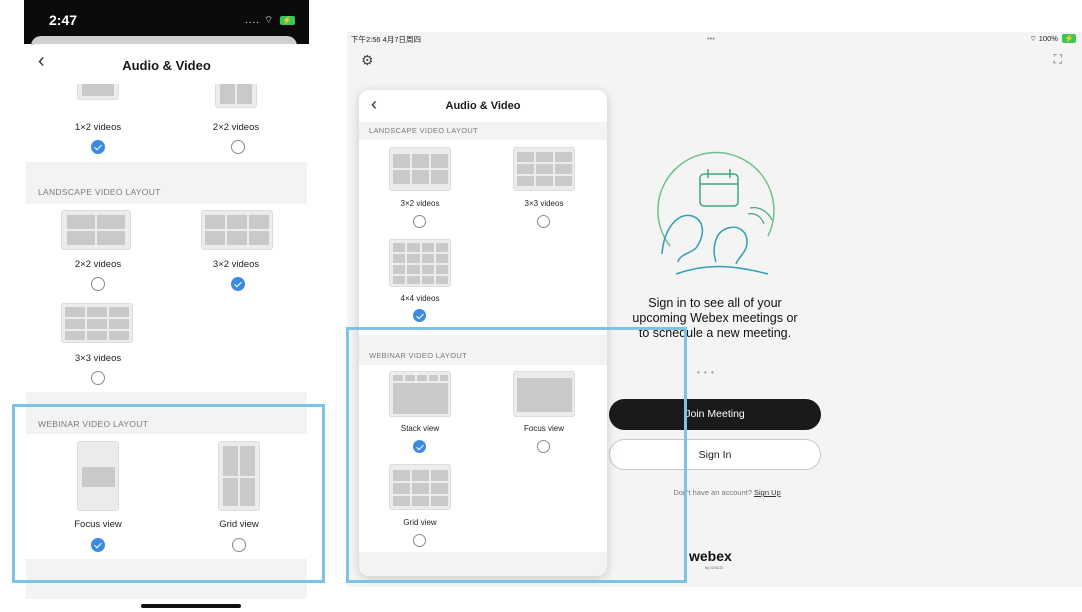 The height and width of the screenshot is (612, 1082). I want to click on layout-thumb-stack, so click(420, 394).